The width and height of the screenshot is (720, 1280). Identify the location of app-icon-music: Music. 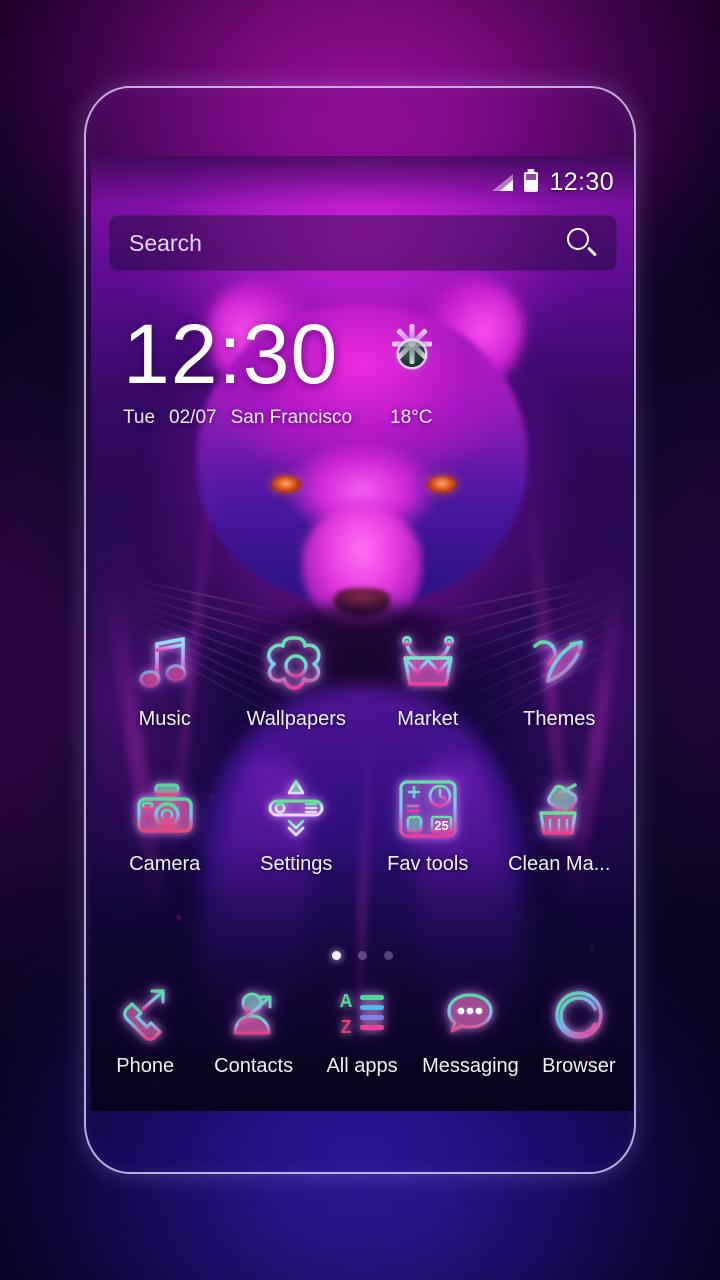
(165, 679).